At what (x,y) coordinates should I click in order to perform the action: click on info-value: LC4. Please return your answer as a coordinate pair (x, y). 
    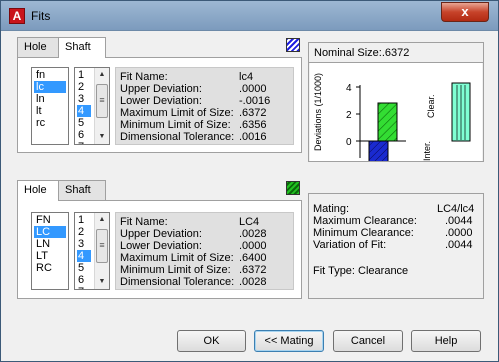
    Looking at the image, I should click on (249, 222).